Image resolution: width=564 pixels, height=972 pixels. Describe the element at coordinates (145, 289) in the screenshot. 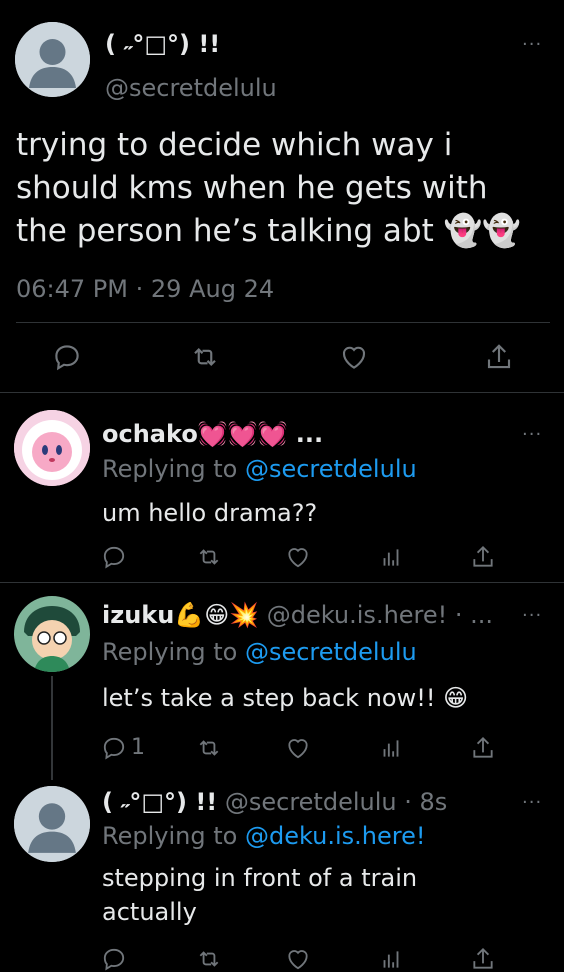

I see `timestamp: 06:47 PM · 29 Aug 24` at that location.